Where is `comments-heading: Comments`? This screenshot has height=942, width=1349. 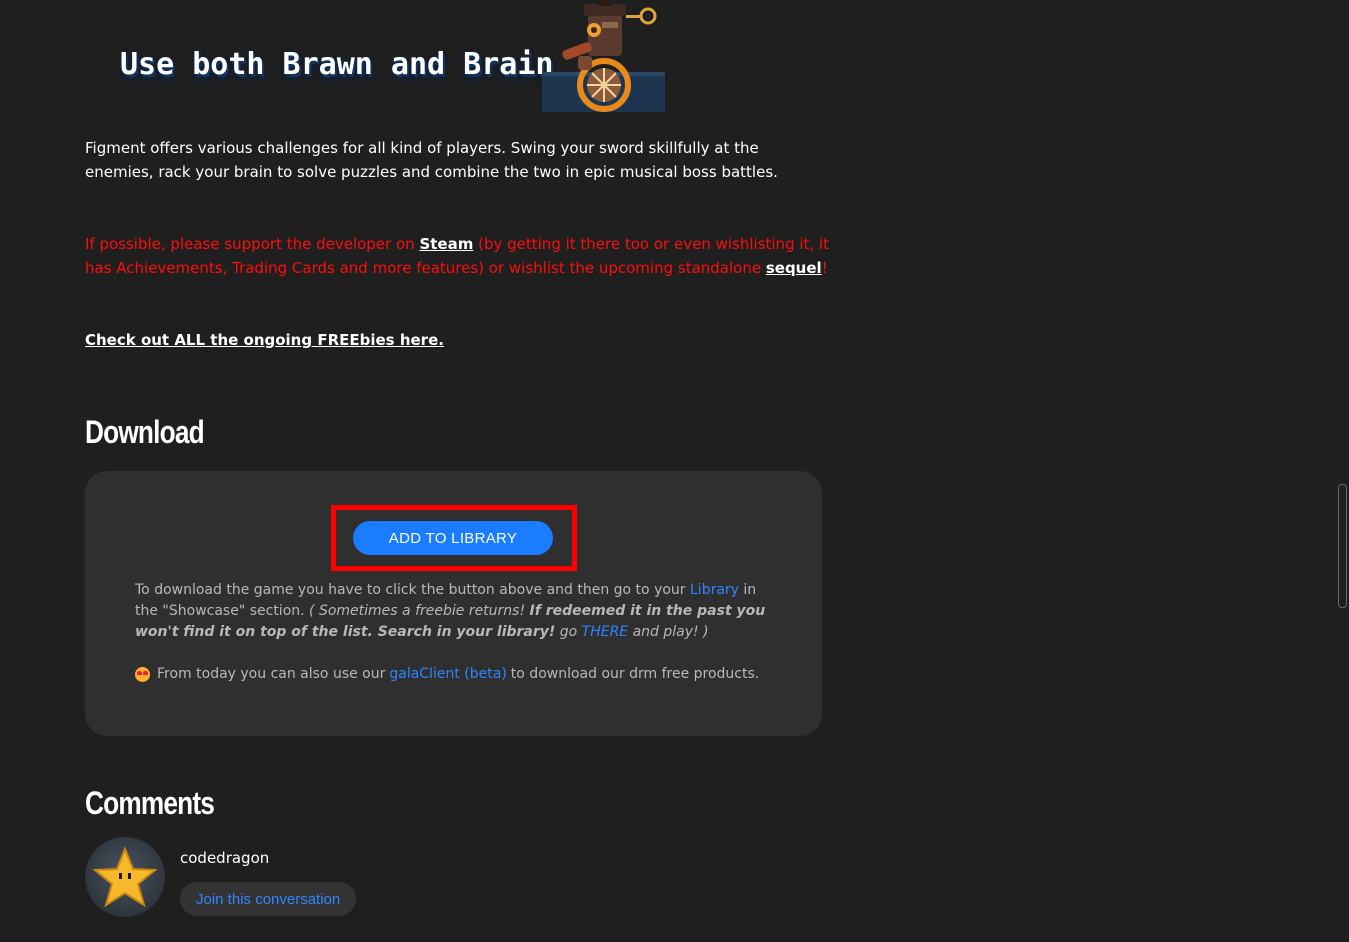 comments-heading: Comments is located at coordinates (150, 803).